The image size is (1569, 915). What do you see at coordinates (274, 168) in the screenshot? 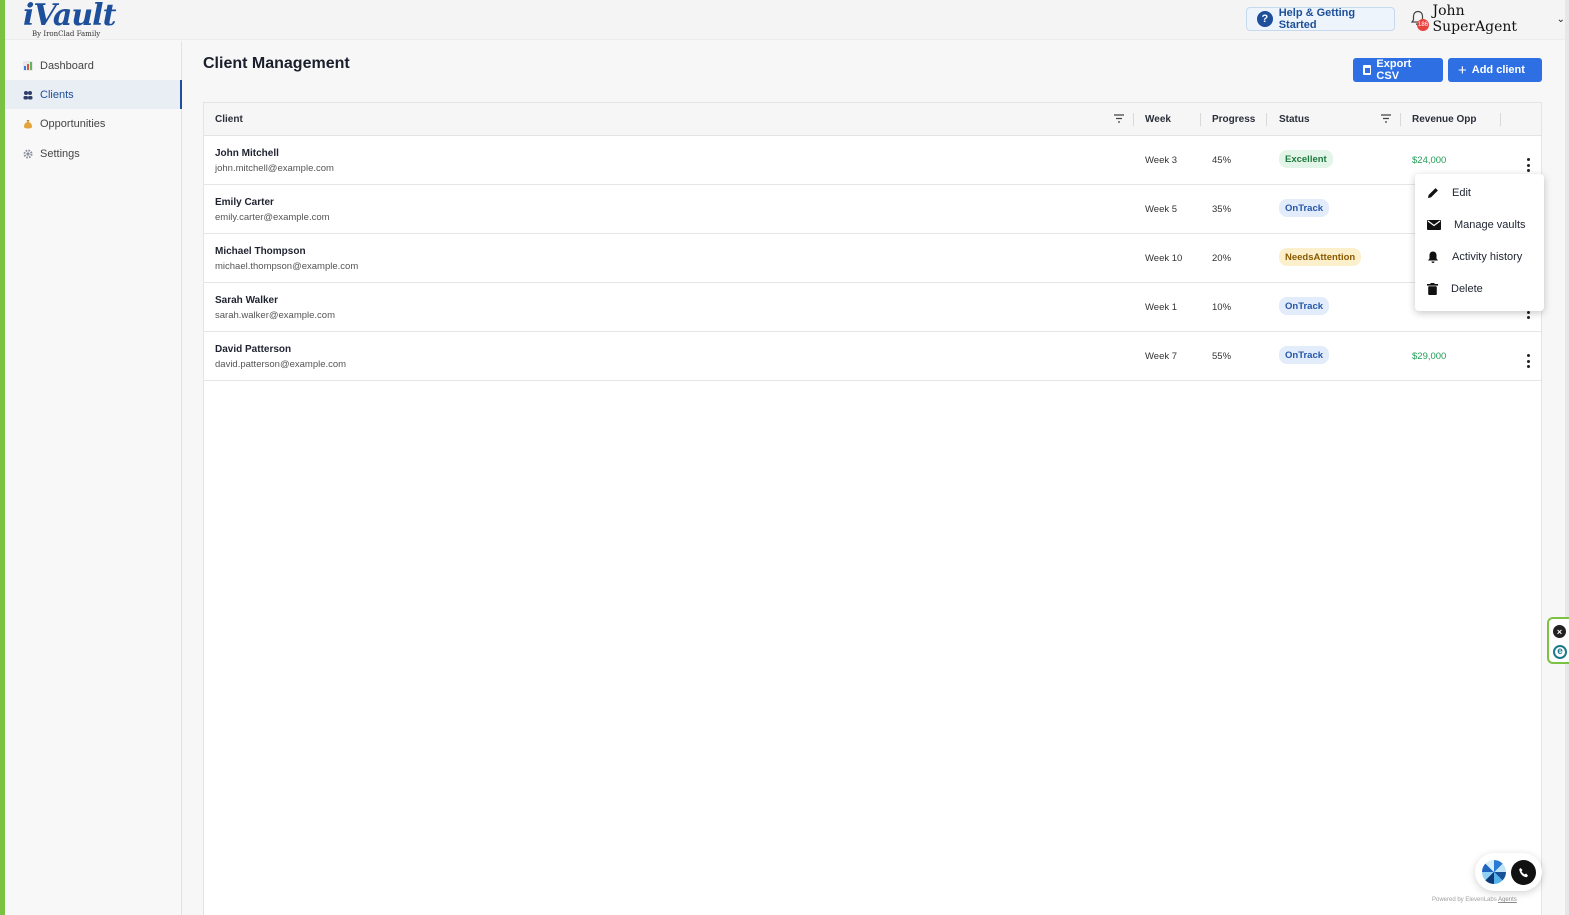
I see `client-email: john.mitchell@example.com` at bounding box center [274, 168].